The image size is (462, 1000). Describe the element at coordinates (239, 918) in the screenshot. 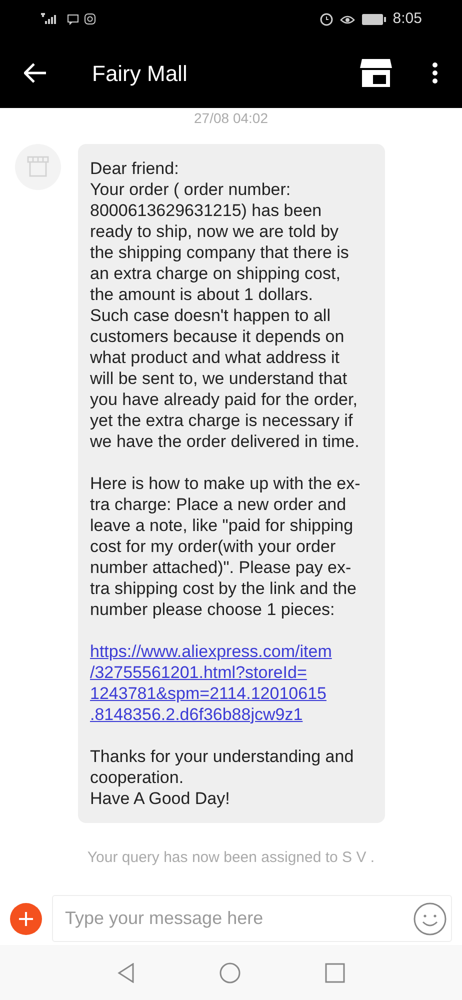

I see `message-input: Type your message here` at that location.